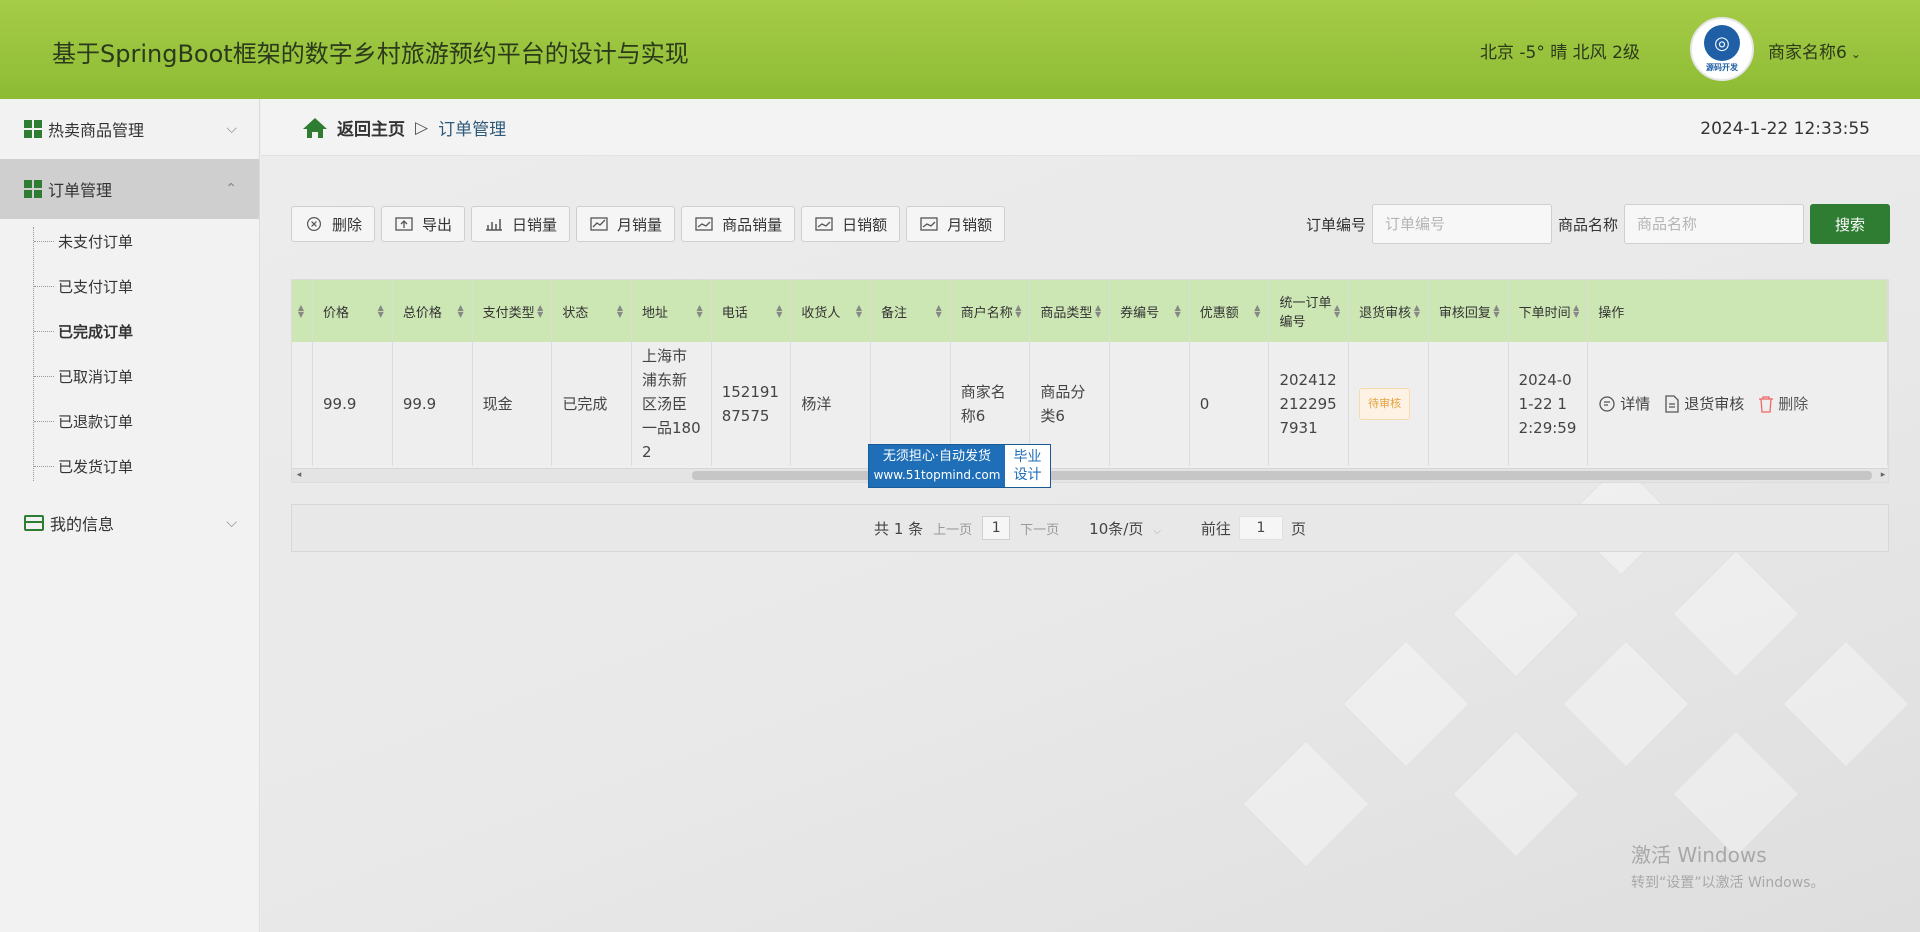 The width and height of the screenshot is (1920, 932). I want to click on breadcrumb-current: 订单管理, so click(472, 130).